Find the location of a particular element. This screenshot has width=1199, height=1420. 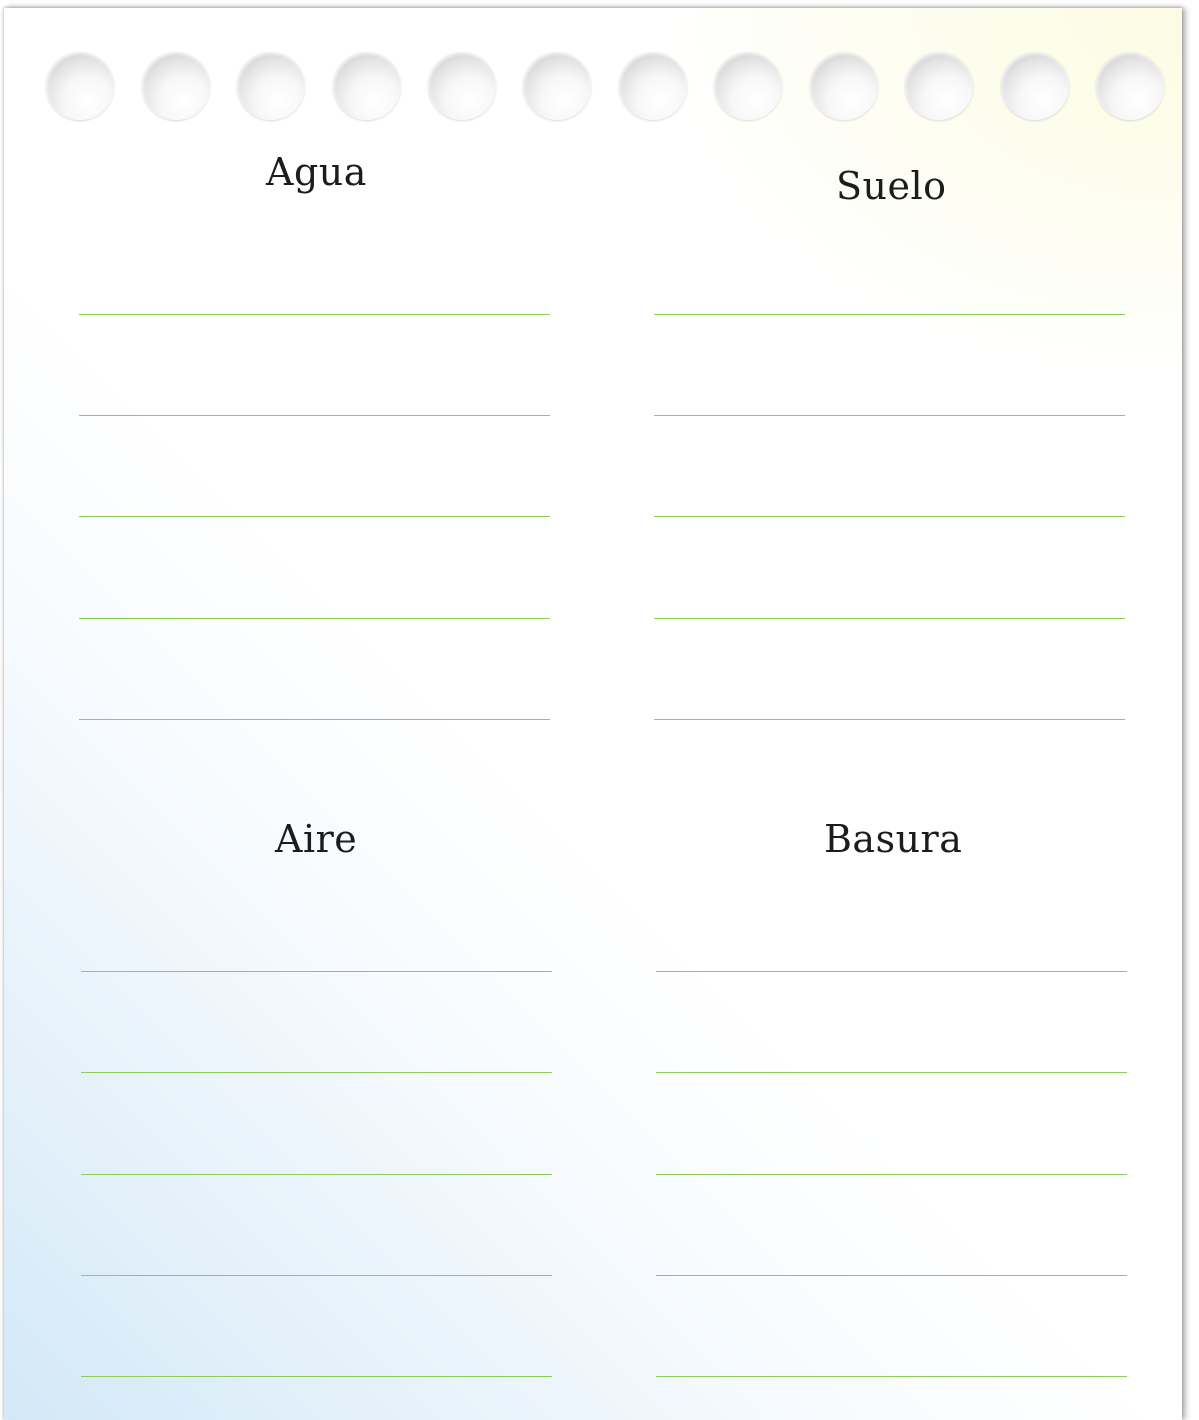

section-title-basura: Basura is located at coordinates (893, 839).